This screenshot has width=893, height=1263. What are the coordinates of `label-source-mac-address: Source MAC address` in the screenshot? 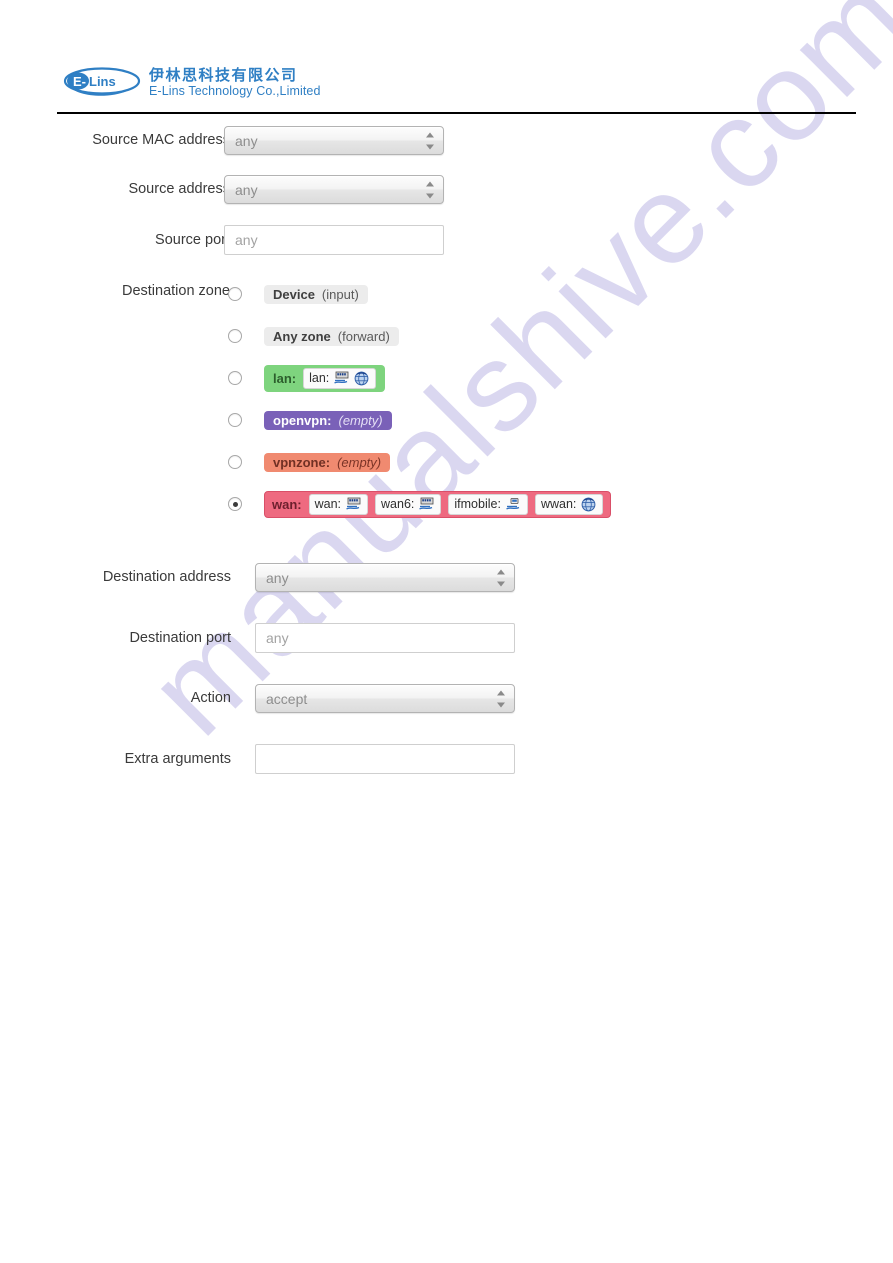 It's located at (161, 140).